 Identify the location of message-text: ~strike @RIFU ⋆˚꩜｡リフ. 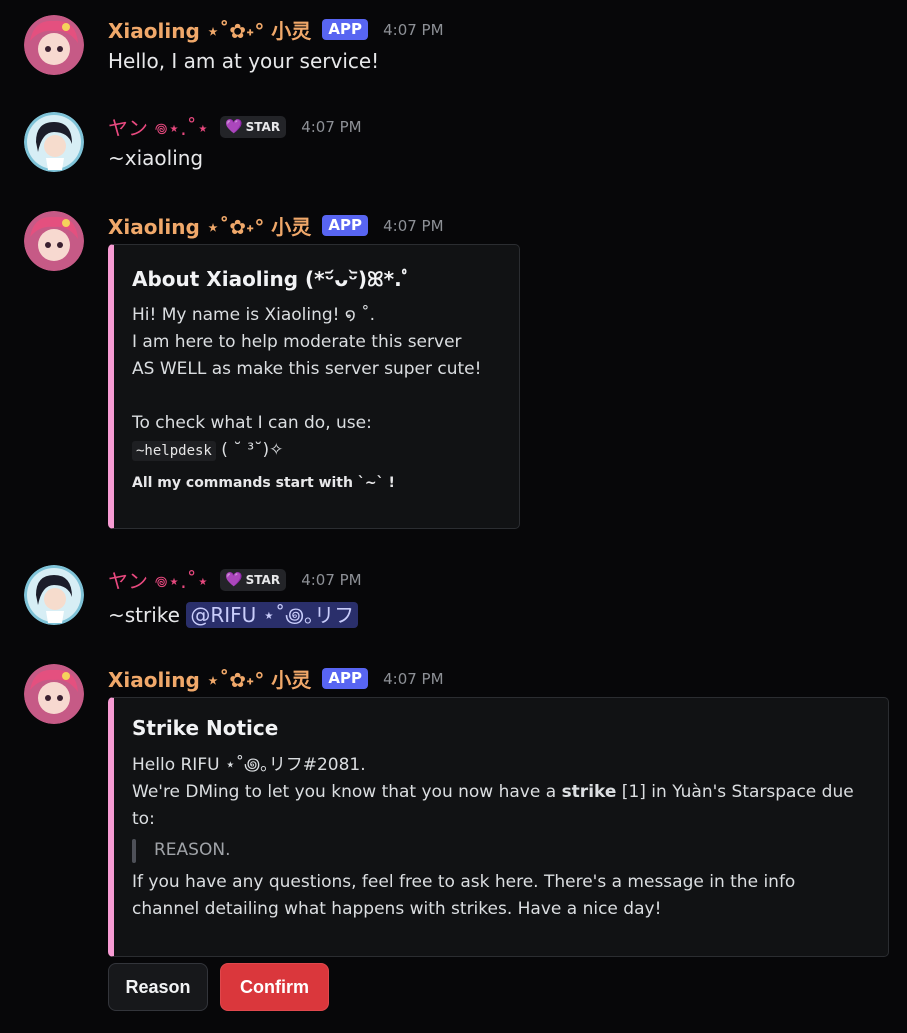
(233, 614).